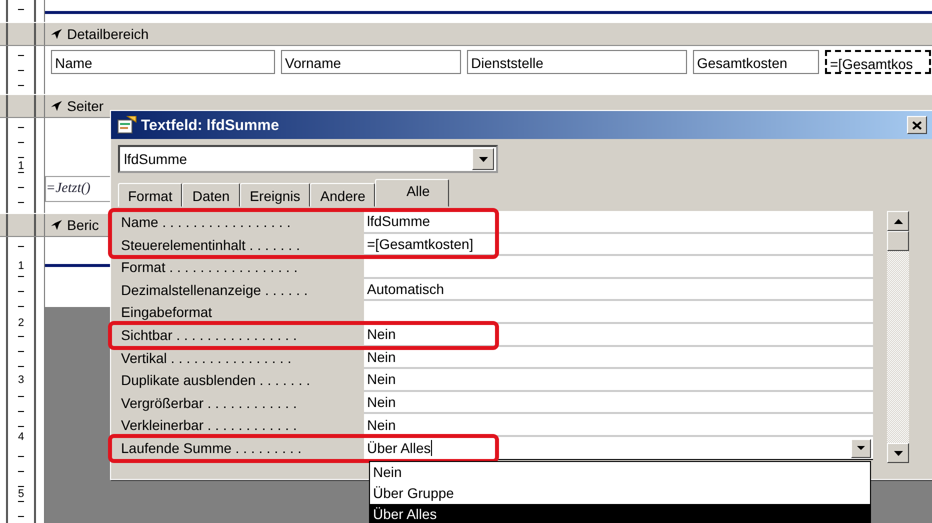 This screenshot has width=932, height=523. I want to click on tab: Alle, so click(412, 193).